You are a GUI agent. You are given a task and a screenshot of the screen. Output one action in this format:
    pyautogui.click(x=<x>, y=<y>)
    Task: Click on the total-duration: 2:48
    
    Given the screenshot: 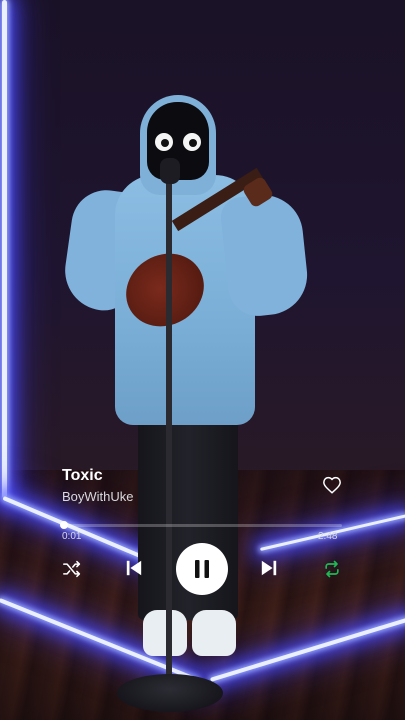 What is the action you would take?
    pyautogui.click(x=328, y=536)
    